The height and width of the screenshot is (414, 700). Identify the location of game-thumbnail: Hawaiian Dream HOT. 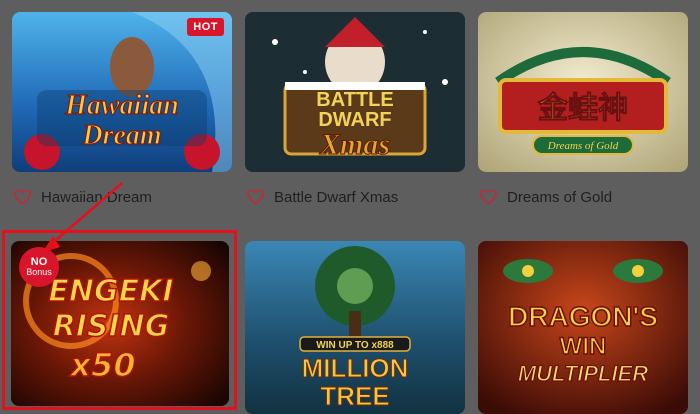
(122, 92).